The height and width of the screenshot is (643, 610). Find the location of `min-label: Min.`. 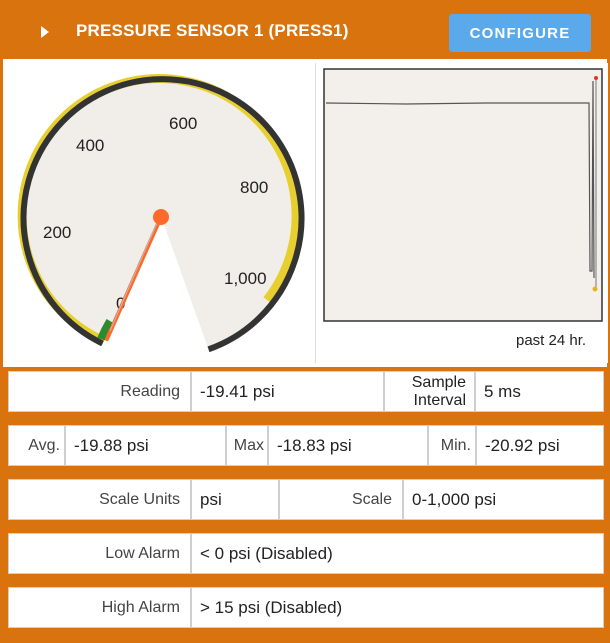

min-label: Min. is located at coordinates (452, 445).